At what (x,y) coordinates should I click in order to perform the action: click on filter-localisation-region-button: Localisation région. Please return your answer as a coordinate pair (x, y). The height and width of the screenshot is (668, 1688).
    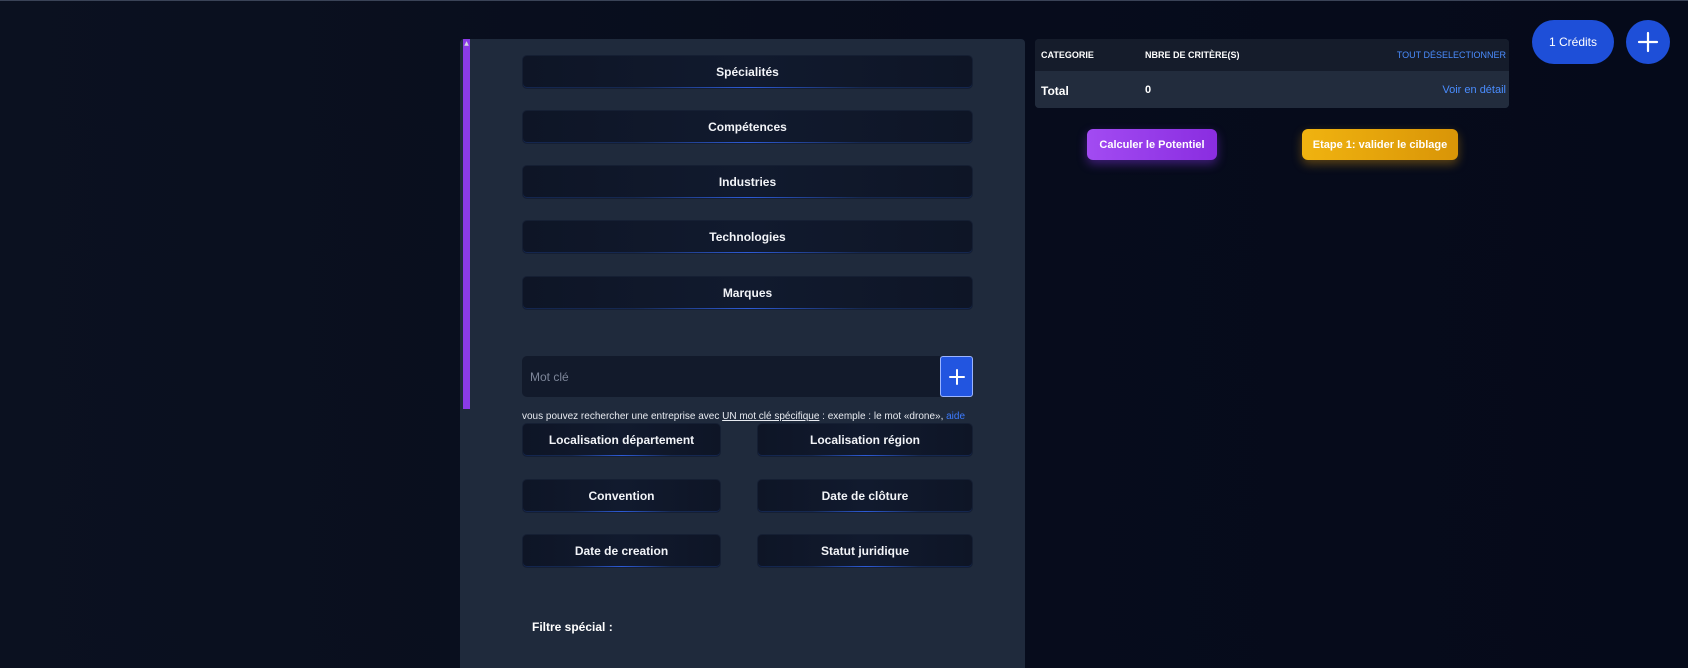
    Looking at the image, I should click on (865, 440).